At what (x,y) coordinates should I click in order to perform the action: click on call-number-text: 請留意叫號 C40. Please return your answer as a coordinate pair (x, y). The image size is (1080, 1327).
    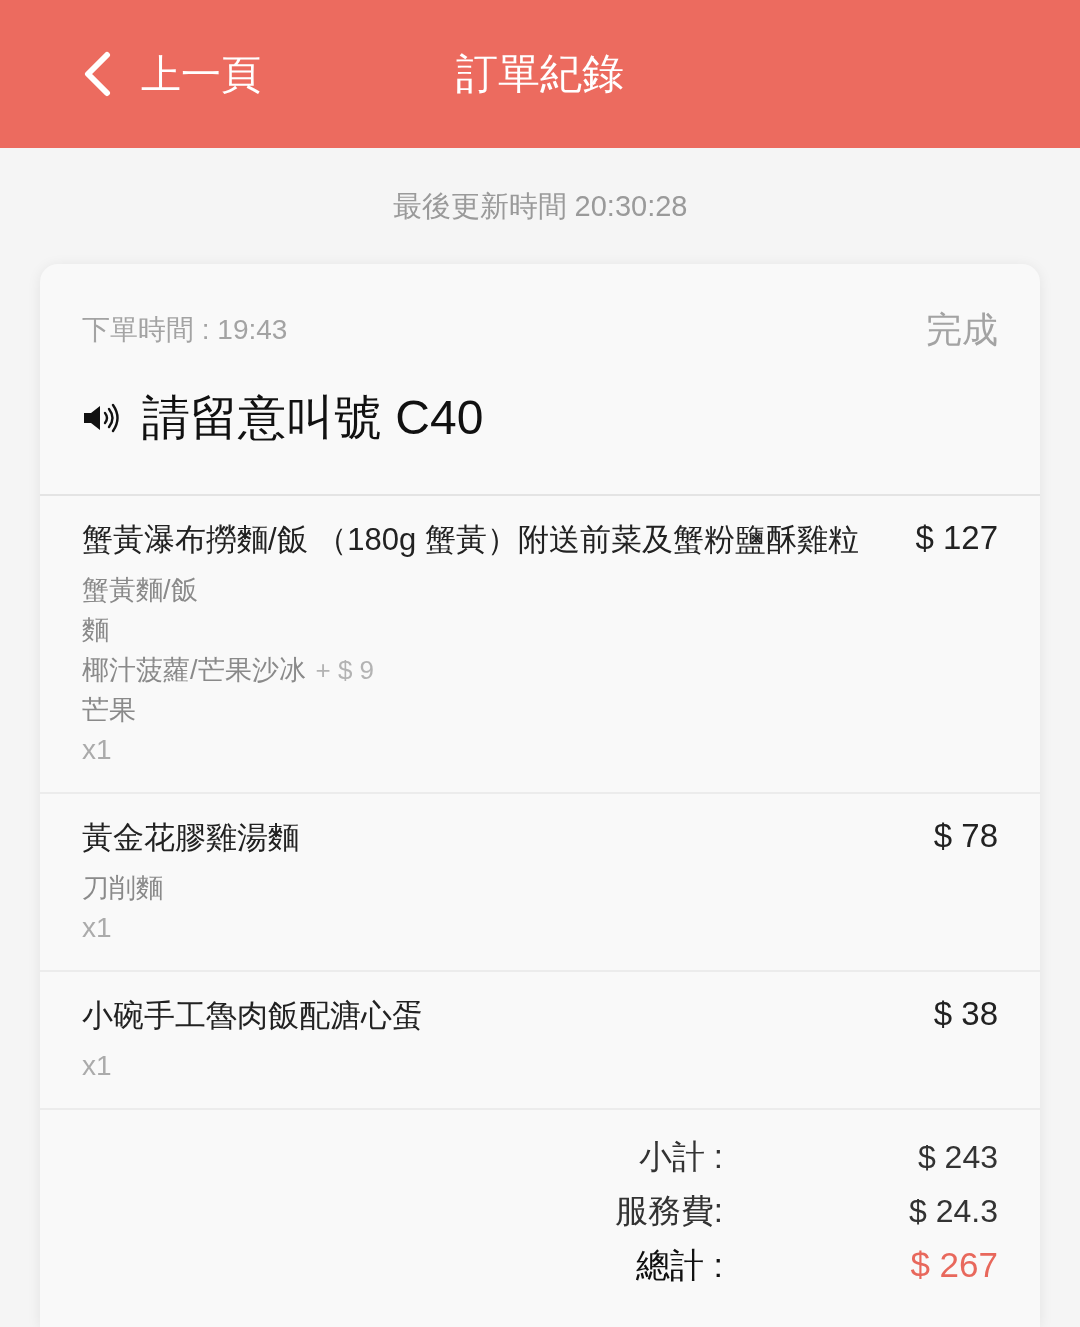
    Looking at the image, I should click on (313, 418).